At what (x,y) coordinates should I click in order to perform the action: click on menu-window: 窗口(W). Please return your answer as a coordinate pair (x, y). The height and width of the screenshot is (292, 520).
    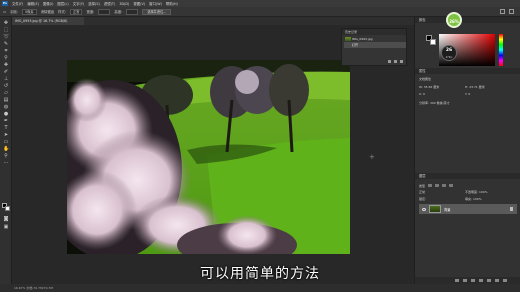
    Looking at the image, I should click on (155, 3).